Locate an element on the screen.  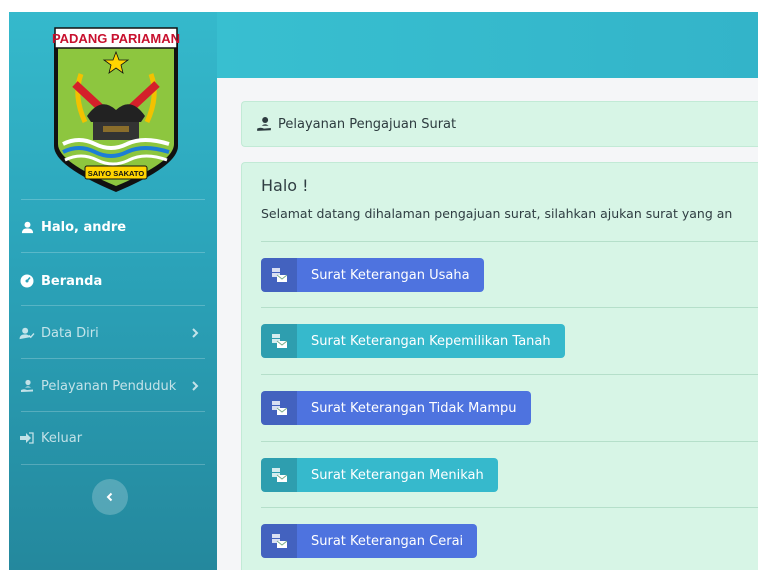
page-title: Pelayanan Pengajuan Surat is located at coordinates (367, 124).